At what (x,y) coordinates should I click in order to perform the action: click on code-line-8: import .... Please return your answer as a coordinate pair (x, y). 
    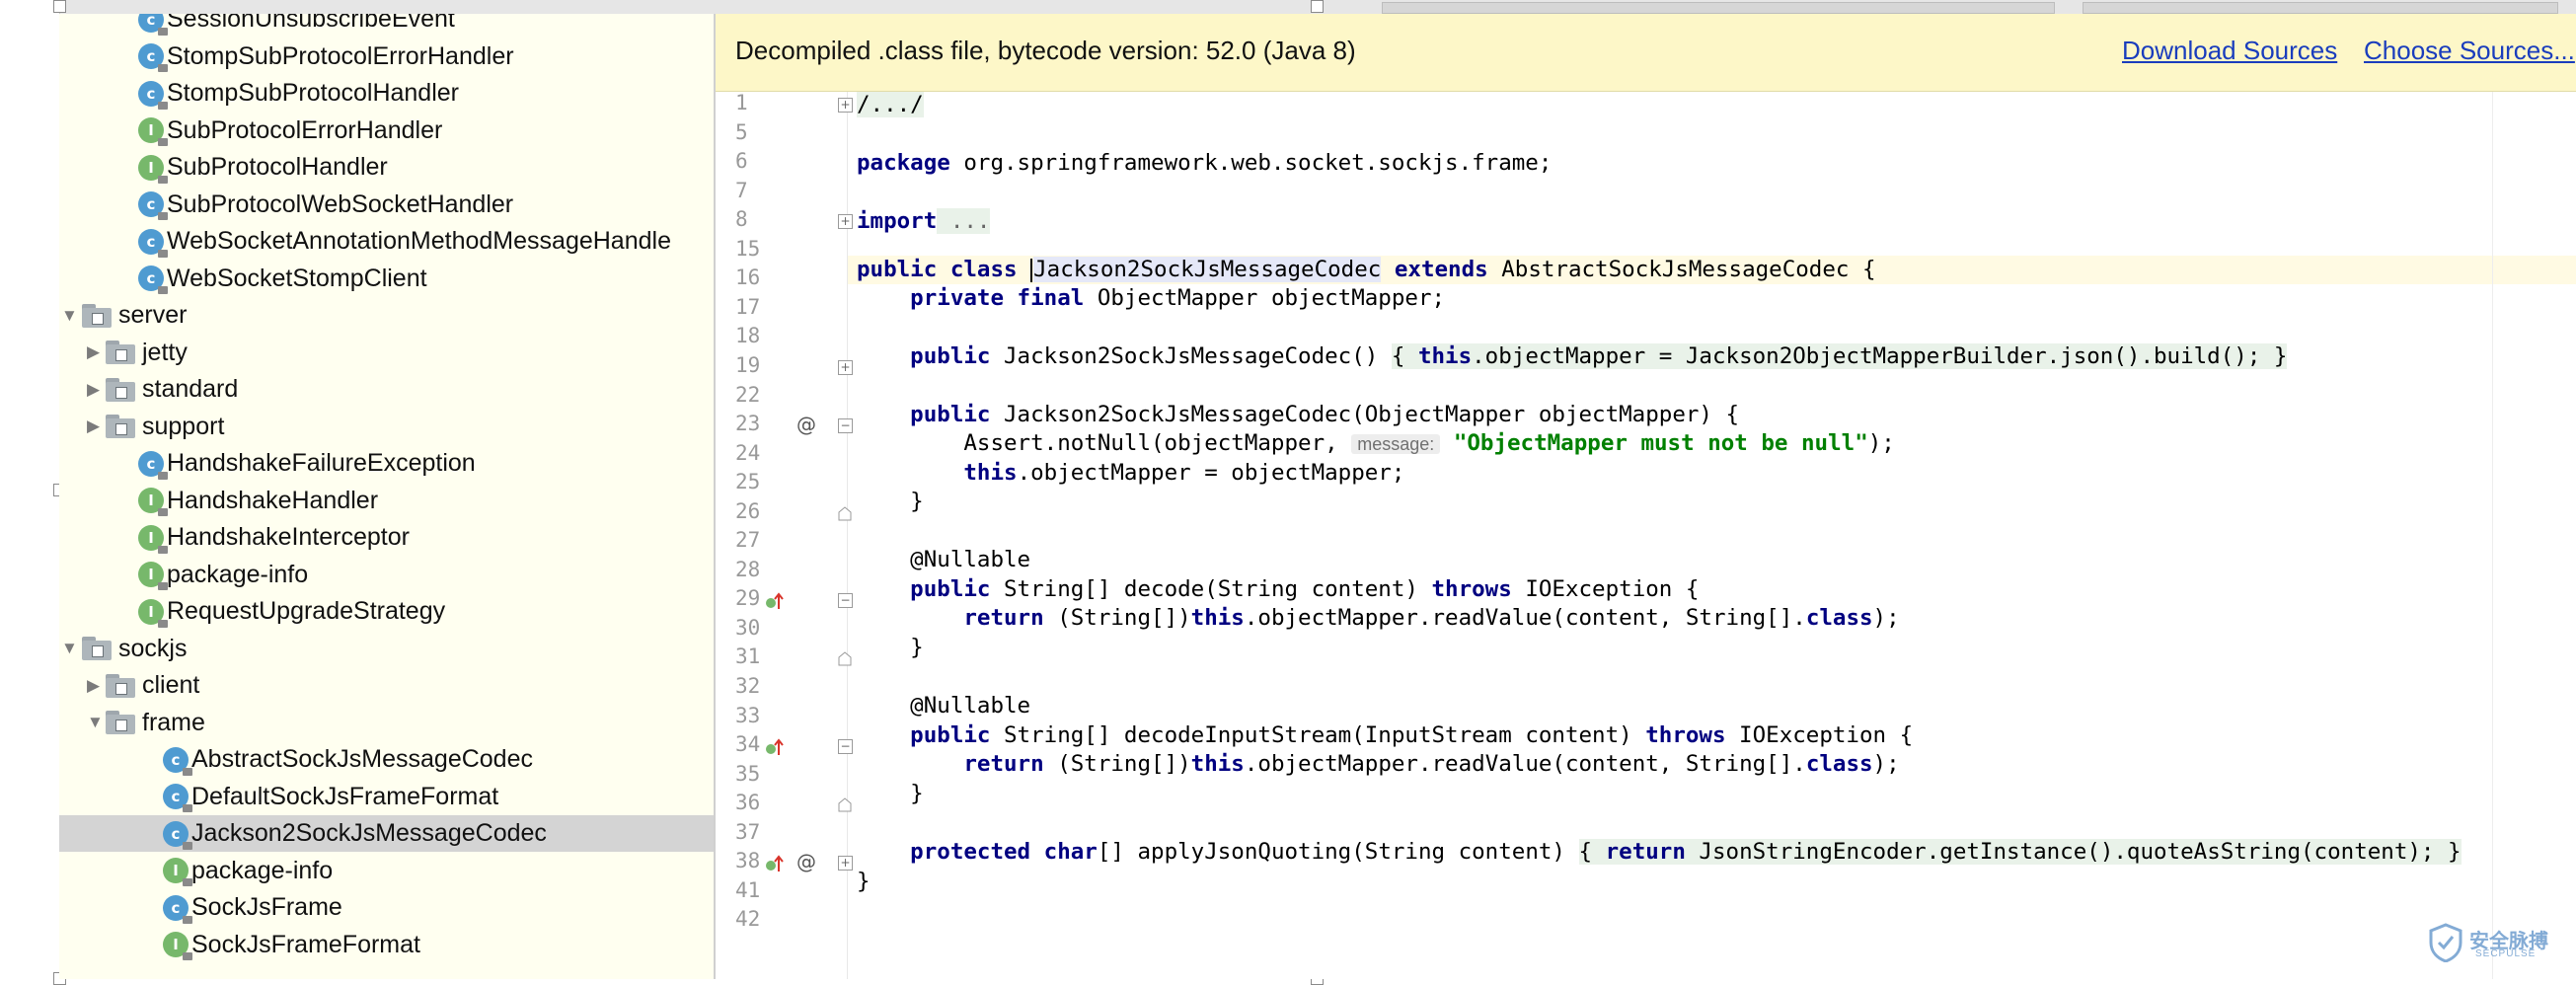
    Looking at the image, I should click on (924, 221).